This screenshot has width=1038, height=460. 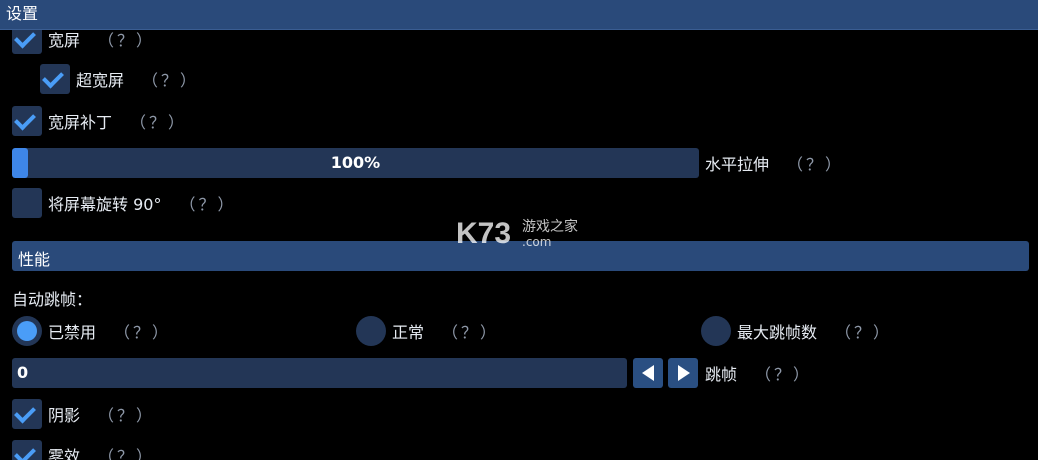 I want to click on horizontal-stretch-value: 100%, so click(x=355, y=162).